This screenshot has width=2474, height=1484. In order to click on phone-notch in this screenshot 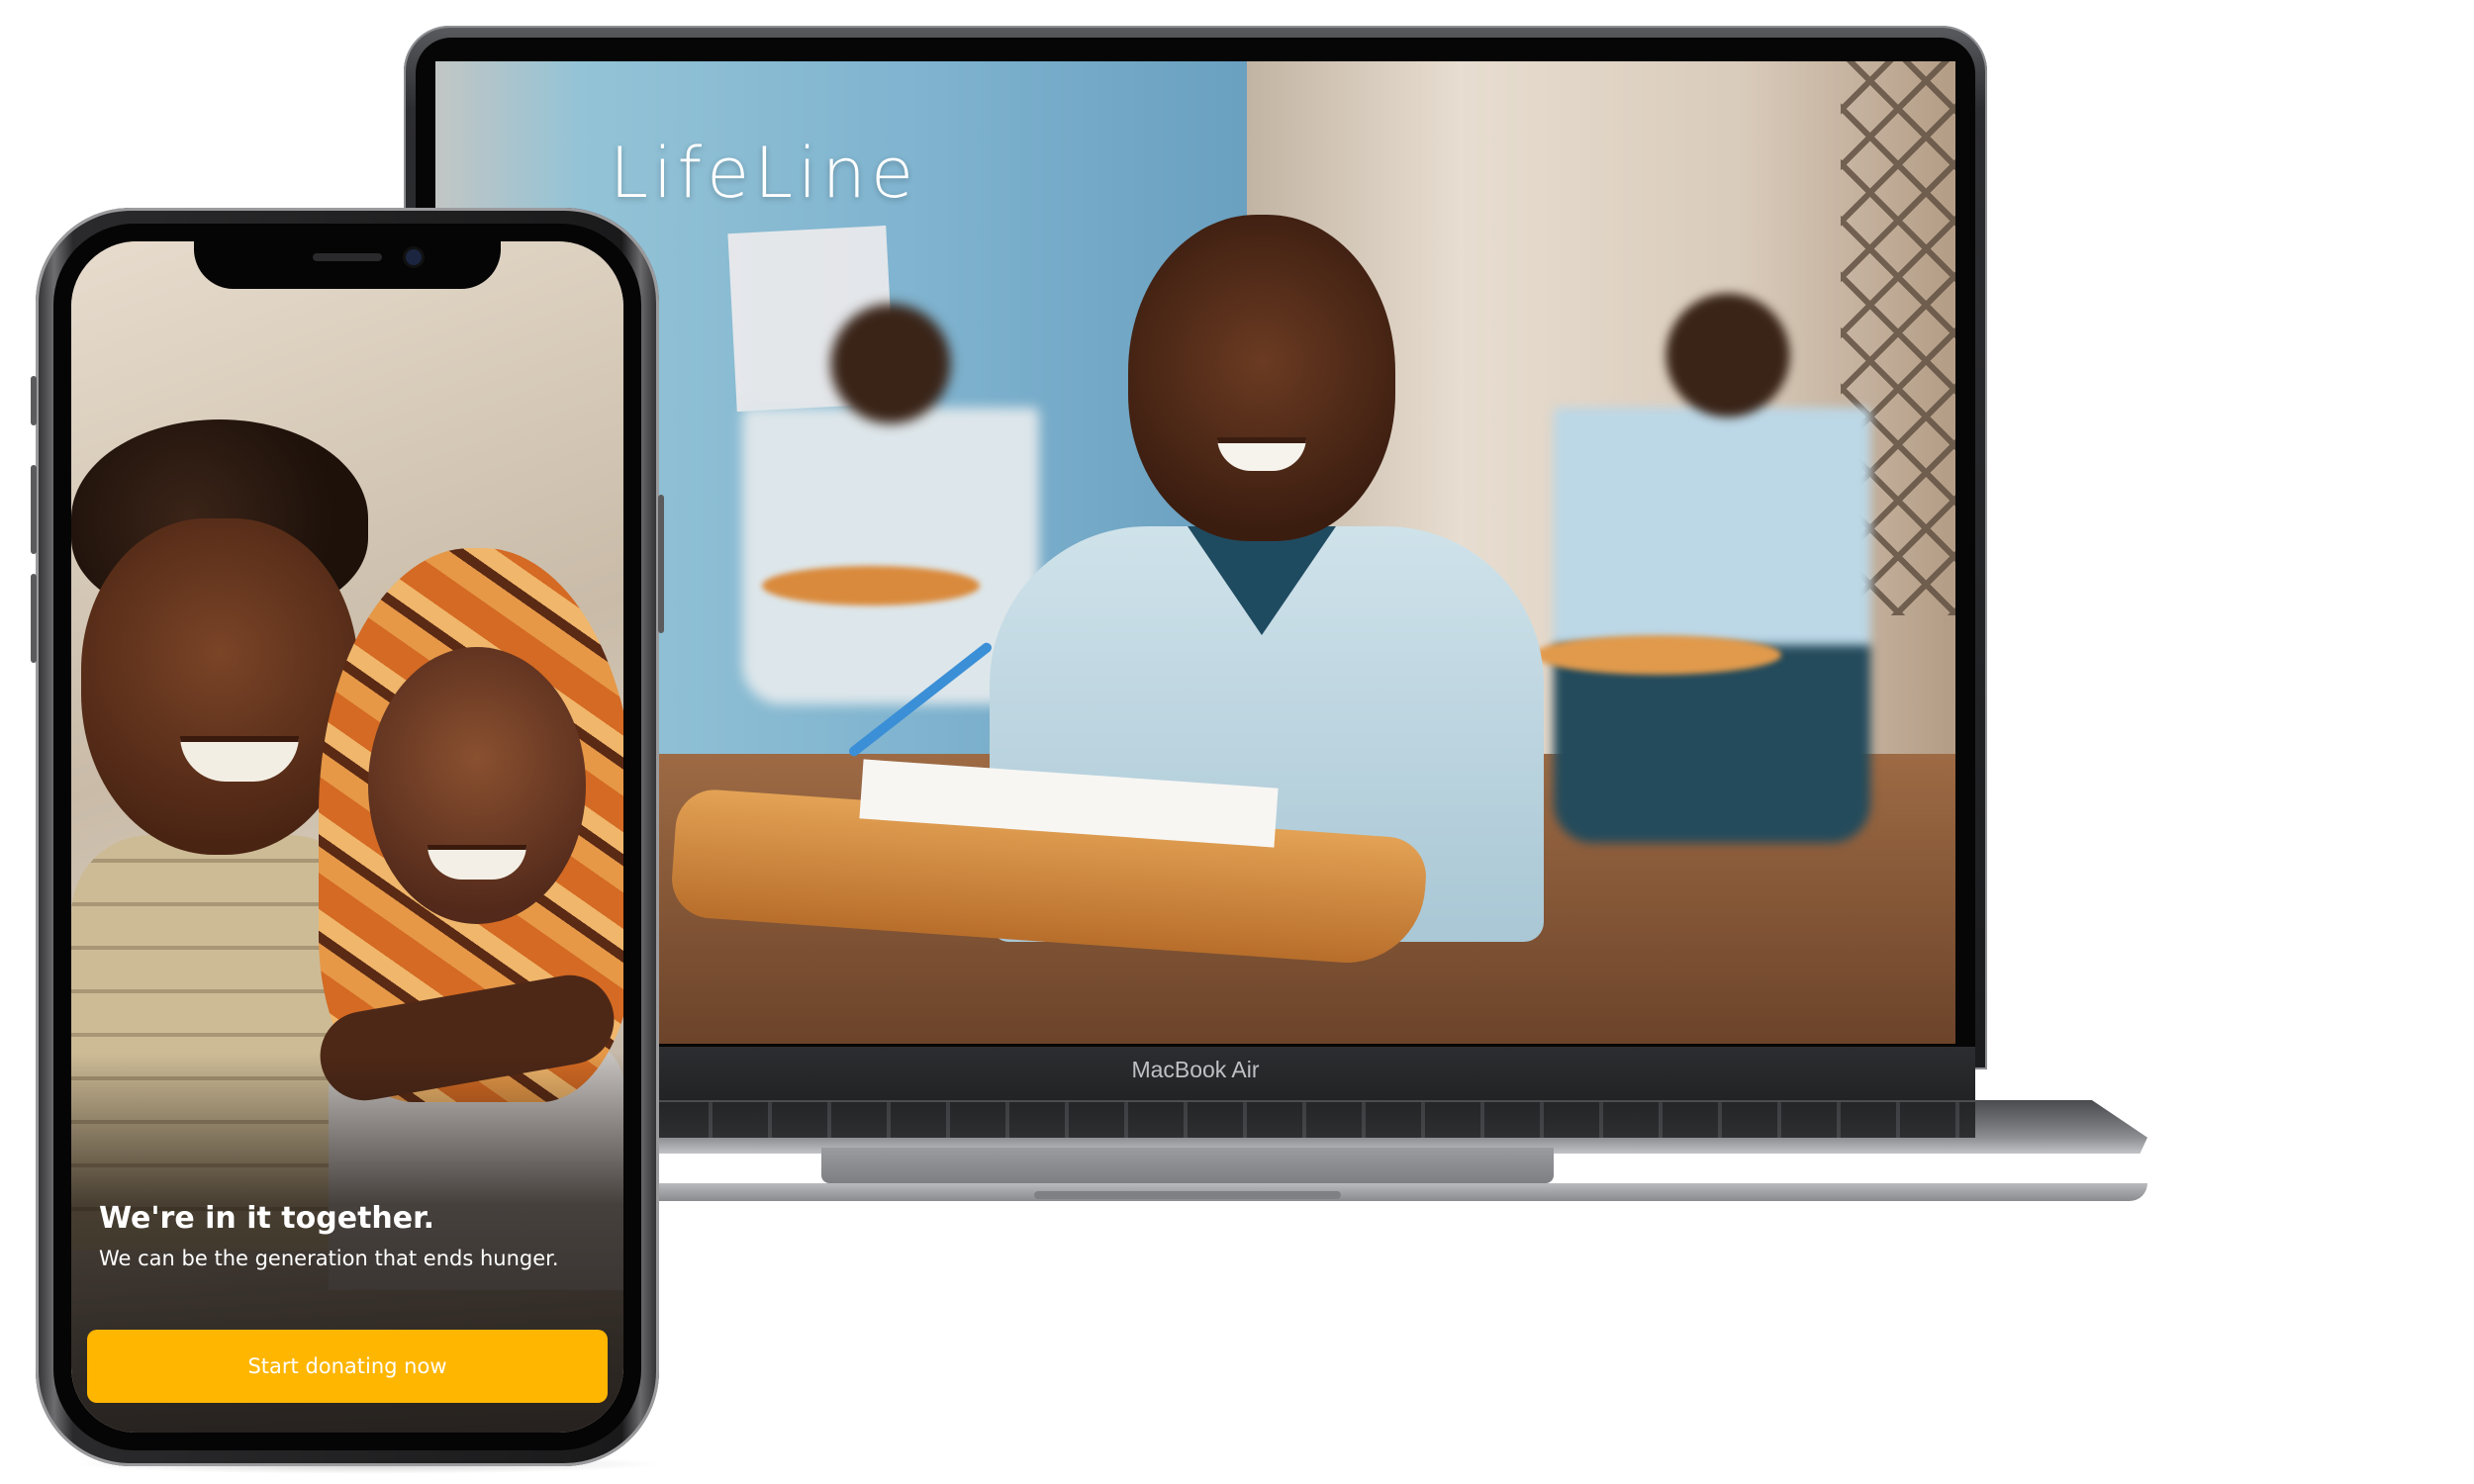, I will do `click(348, 265)`.